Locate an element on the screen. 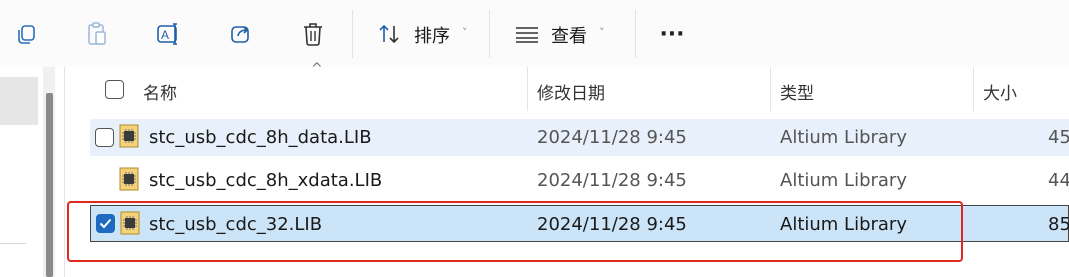  delete-icon is located at coordinates (313, 34).